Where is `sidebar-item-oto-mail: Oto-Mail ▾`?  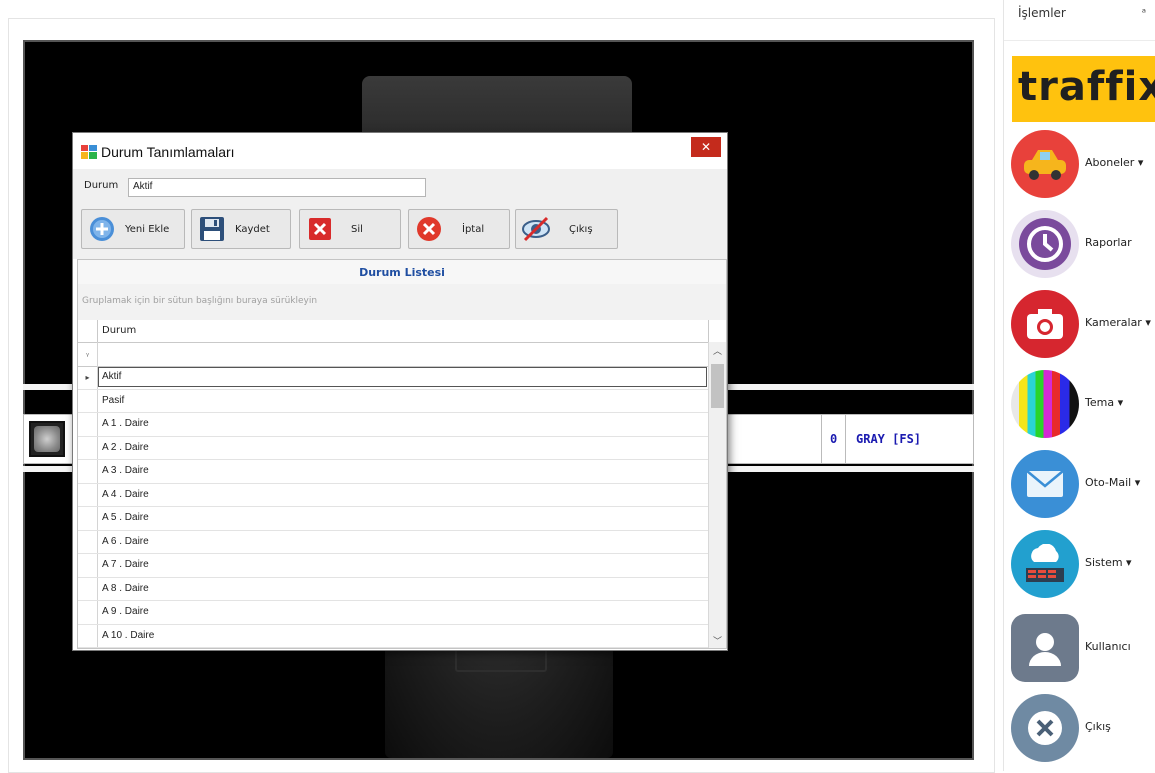 sidebar-item-oto-mail: Oto-Mail ▾ is located at coordinates (1082, 482).